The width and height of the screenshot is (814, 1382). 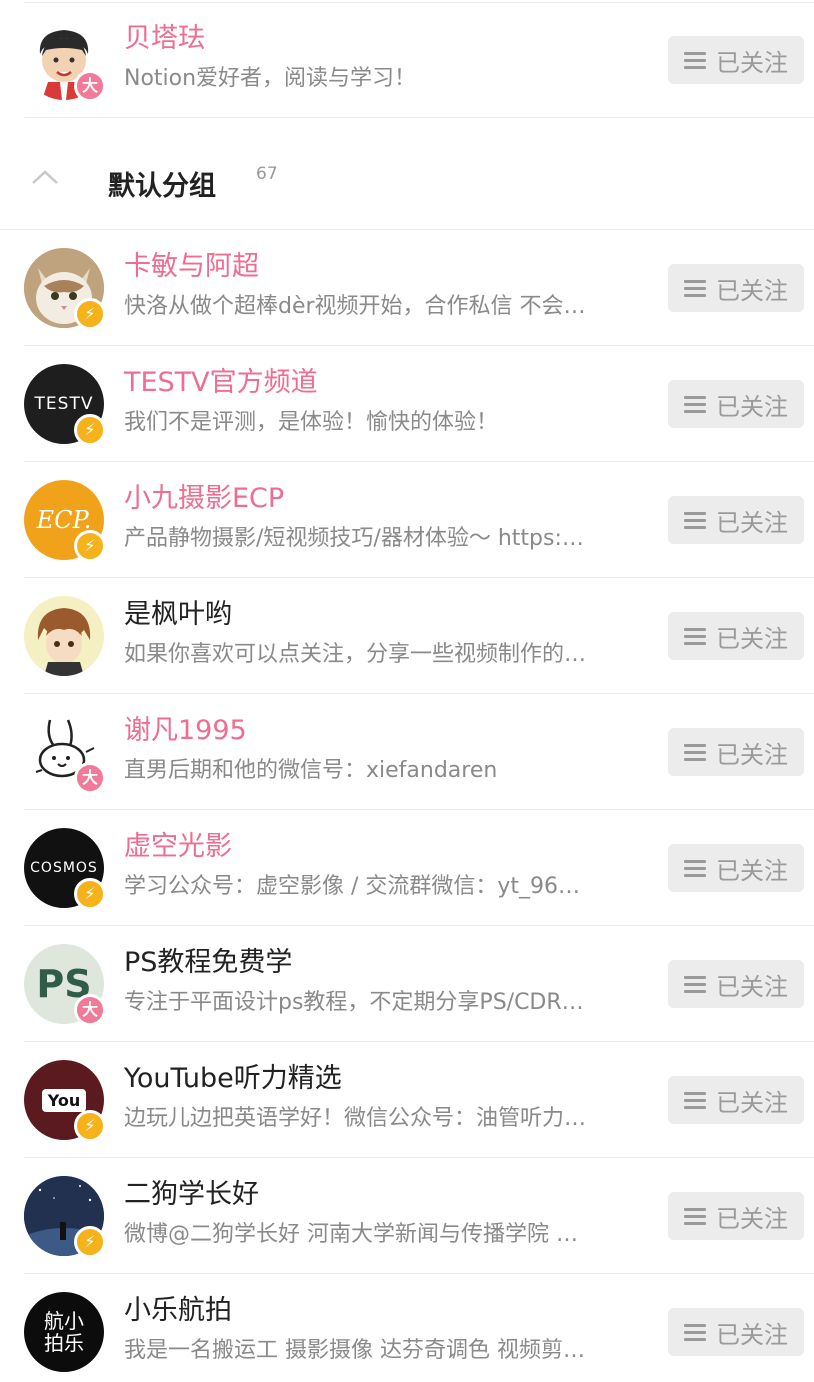 I want to click on avatar-logo-text: COSMOS, so click(x=64, y=868).